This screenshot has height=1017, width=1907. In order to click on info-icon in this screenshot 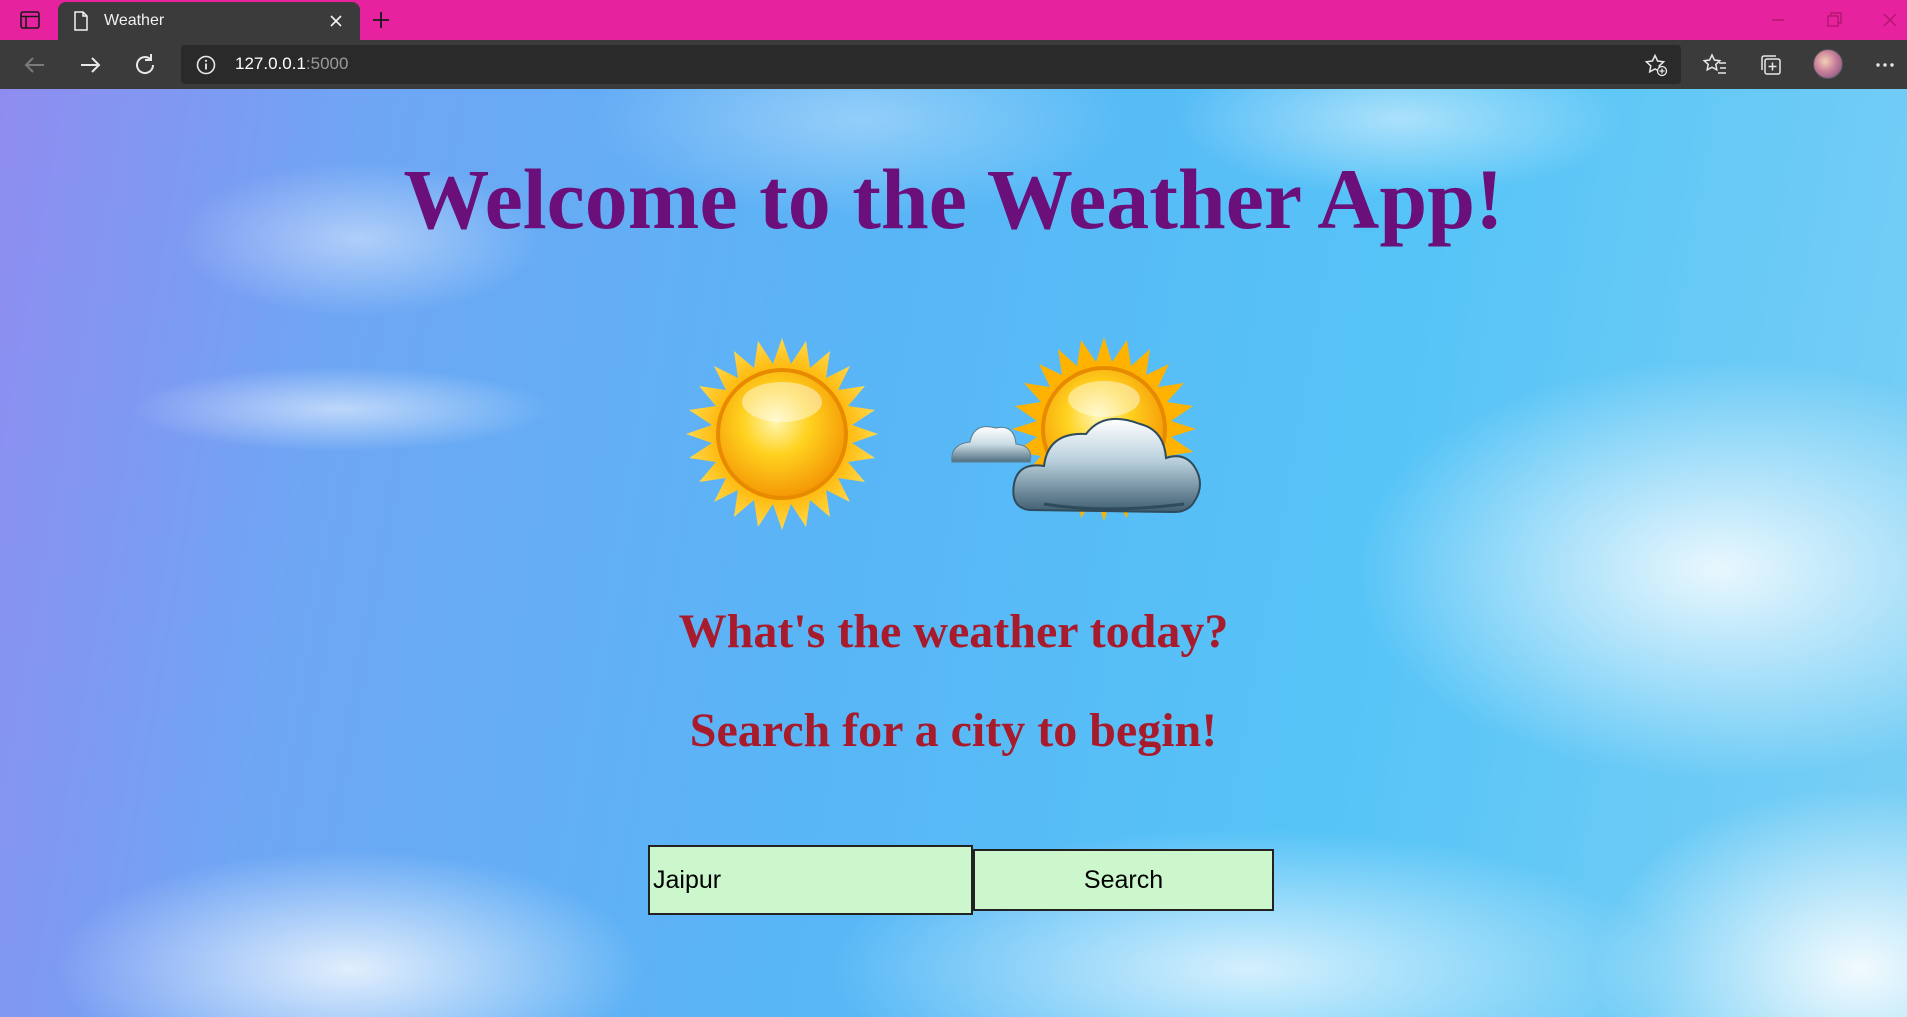, I will do `click(206, 67)`.